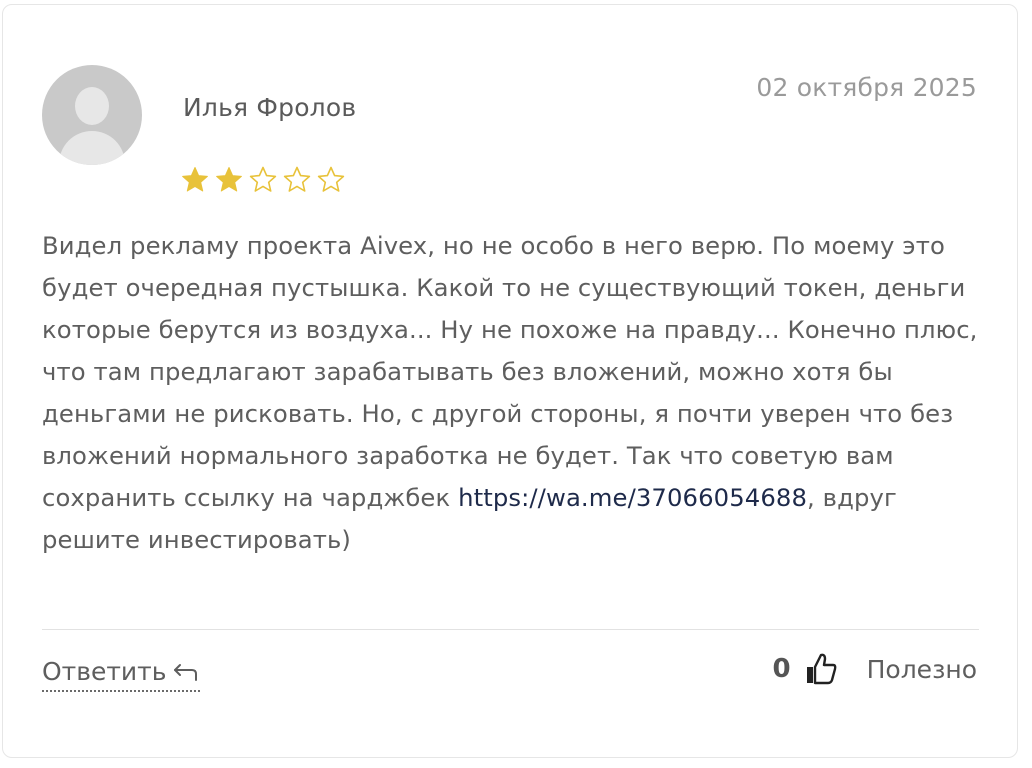 This screenshot has width=1032, height=768. Describe the element at coordinates (866, 87) in the screenshot. I see `review-date: 02 октября 2025` at that location.